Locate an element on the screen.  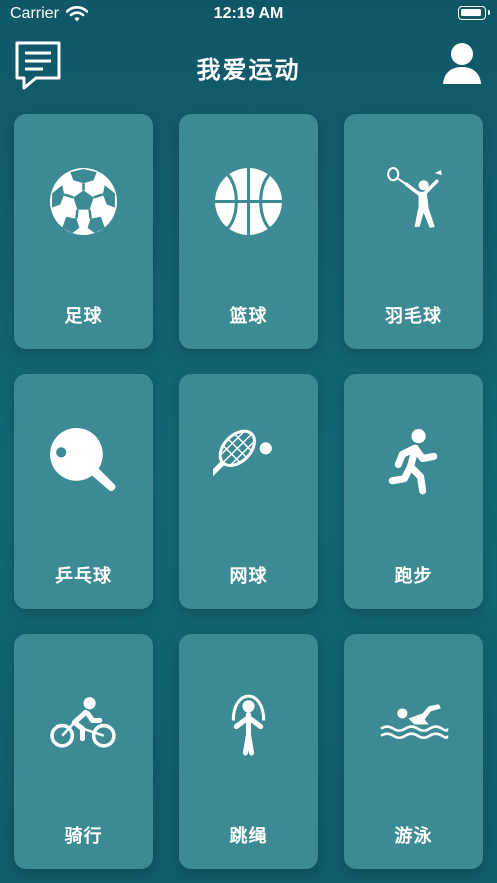
sport-card-swimming: 游泳 is located at coordinates (413, 751).